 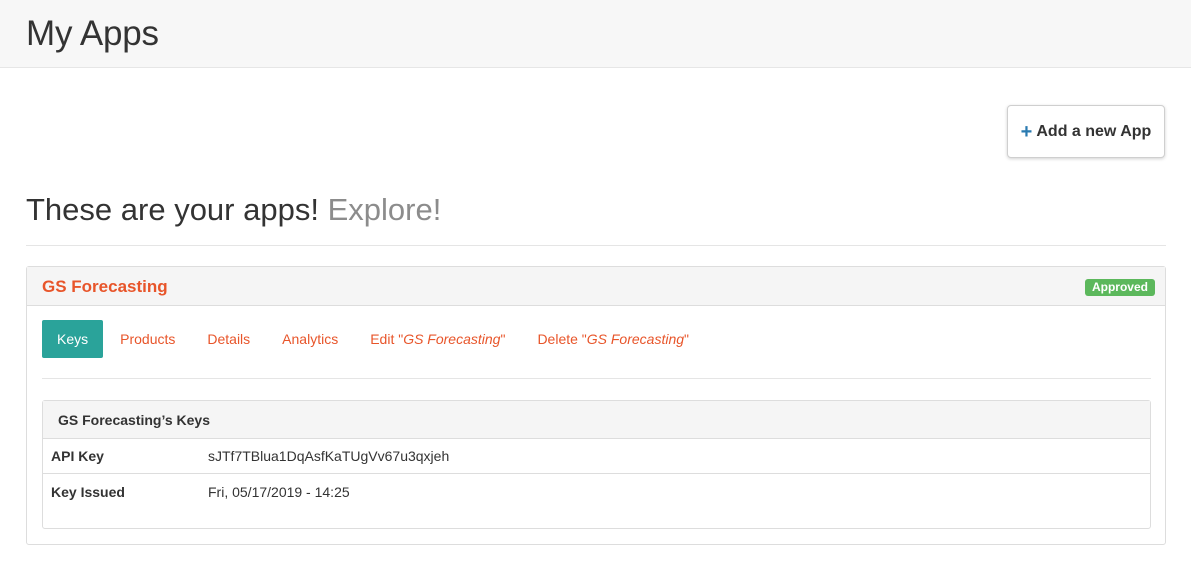 I want to click on tabs-divider, so click(x=596, y=378).